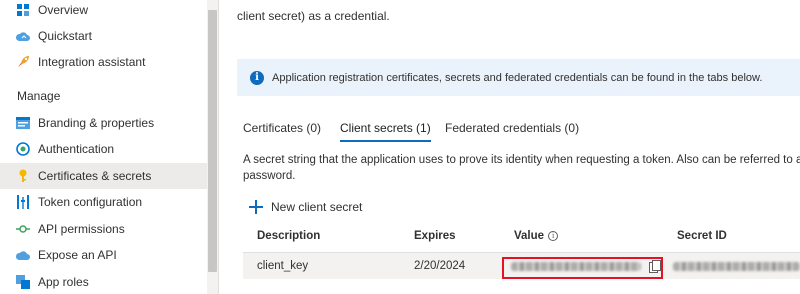 This screenshot has height=294, width=800. I want to click on sidebar-item-label: API permissions, so click(81, 229).